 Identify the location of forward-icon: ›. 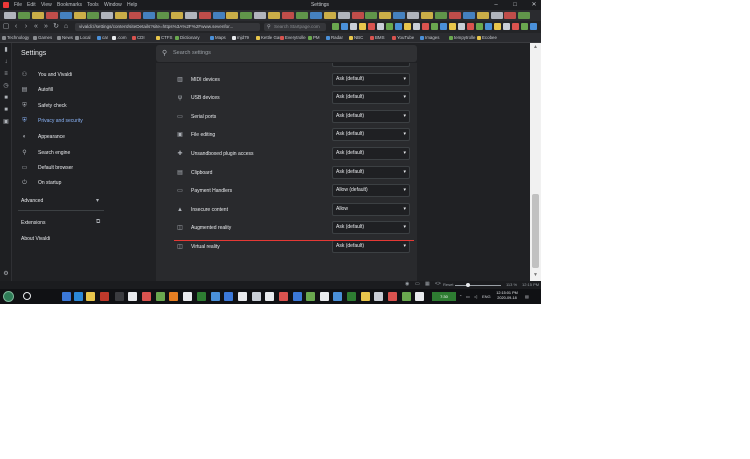
(26, 27).